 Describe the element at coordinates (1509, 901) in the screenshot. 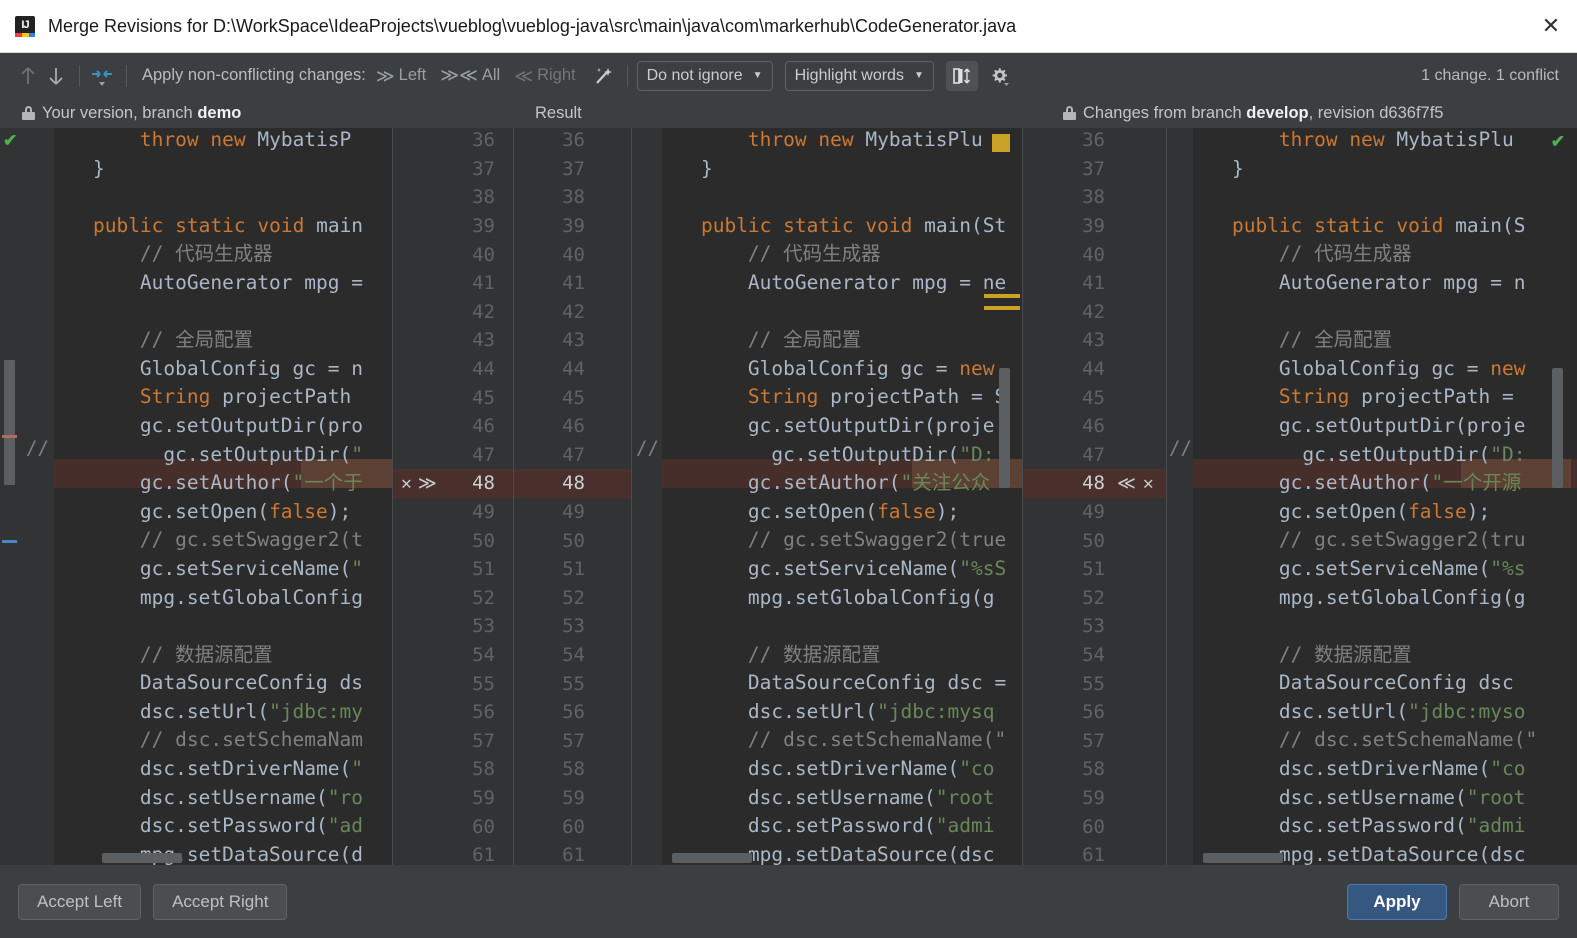

I see `abort-button: Abort` at that location.